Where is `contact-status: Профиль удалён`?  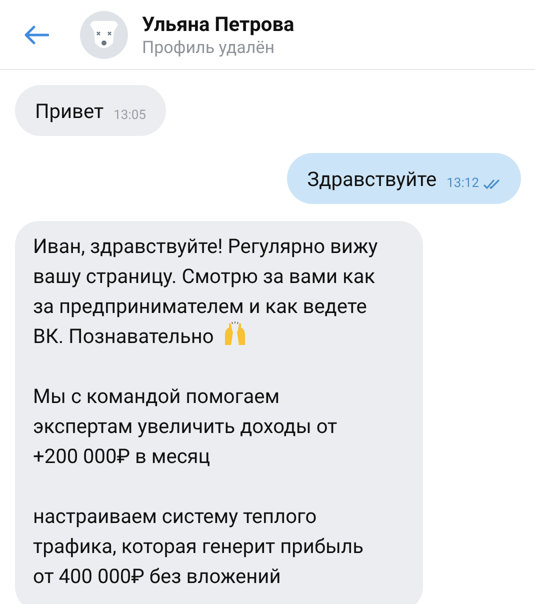
contact-status: Профиль удалён is located at coordinates (209, 47).